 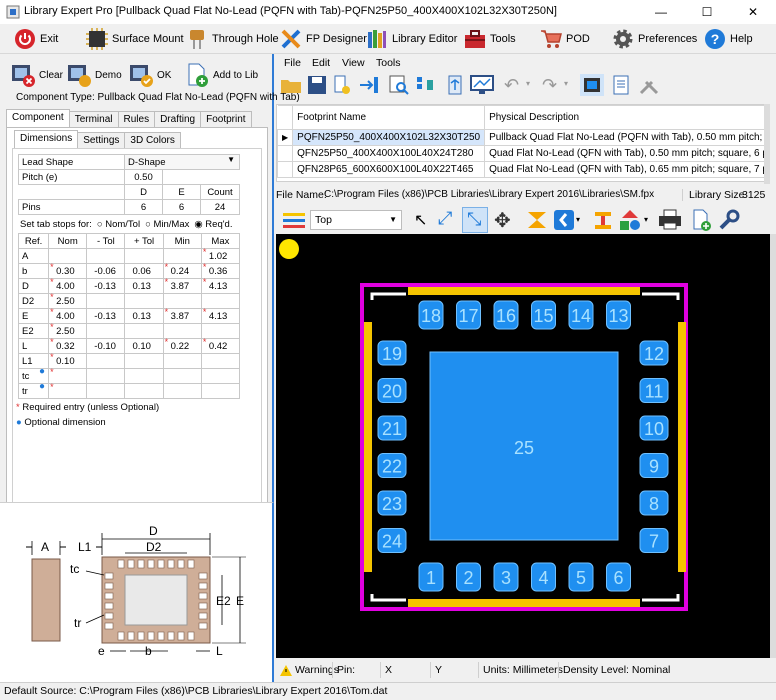 What do you see at coordinates (537, 220) in the screenshot?
I see `mirror-icon` at bounding box center [537, 220].